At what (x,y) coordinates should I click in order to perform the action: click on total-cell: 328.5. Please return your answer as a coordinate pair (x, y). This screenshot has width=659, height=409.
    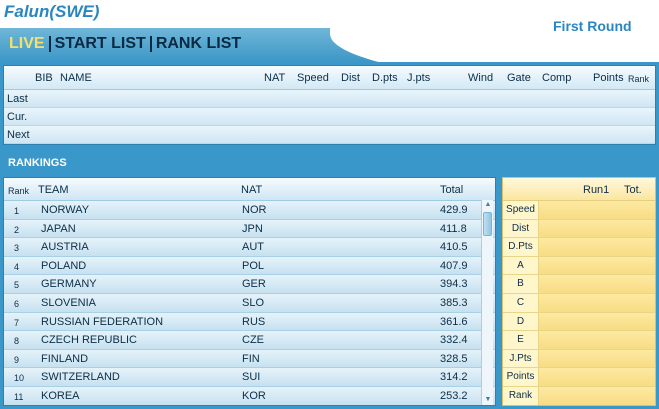
    Looking at the image, I should click on (454, 358).